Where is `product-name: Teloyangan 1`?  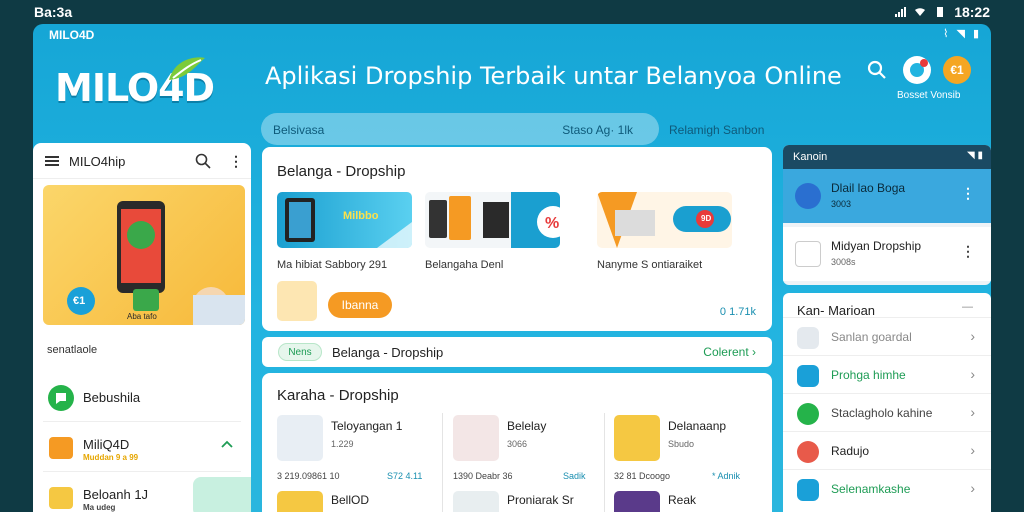
product-name: Teloyangan 1 is located at coordinates (367, 426).